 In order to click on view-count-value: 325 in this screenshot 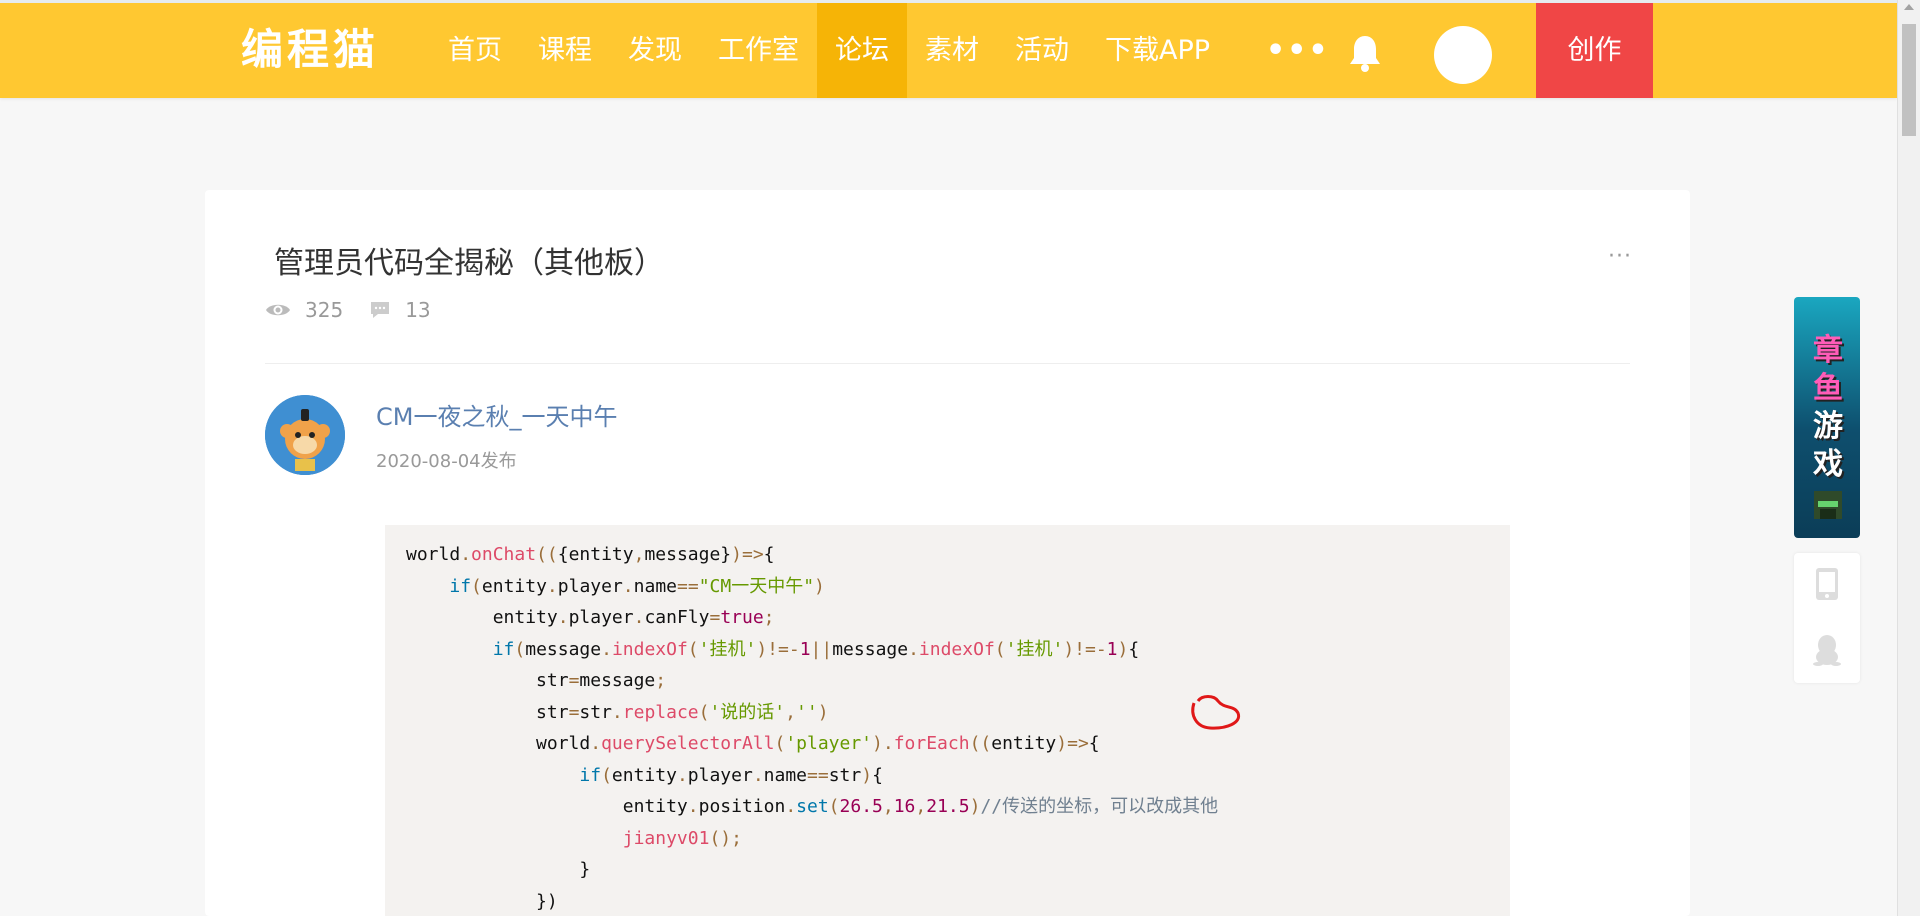, I will do `click(324, 310)`.